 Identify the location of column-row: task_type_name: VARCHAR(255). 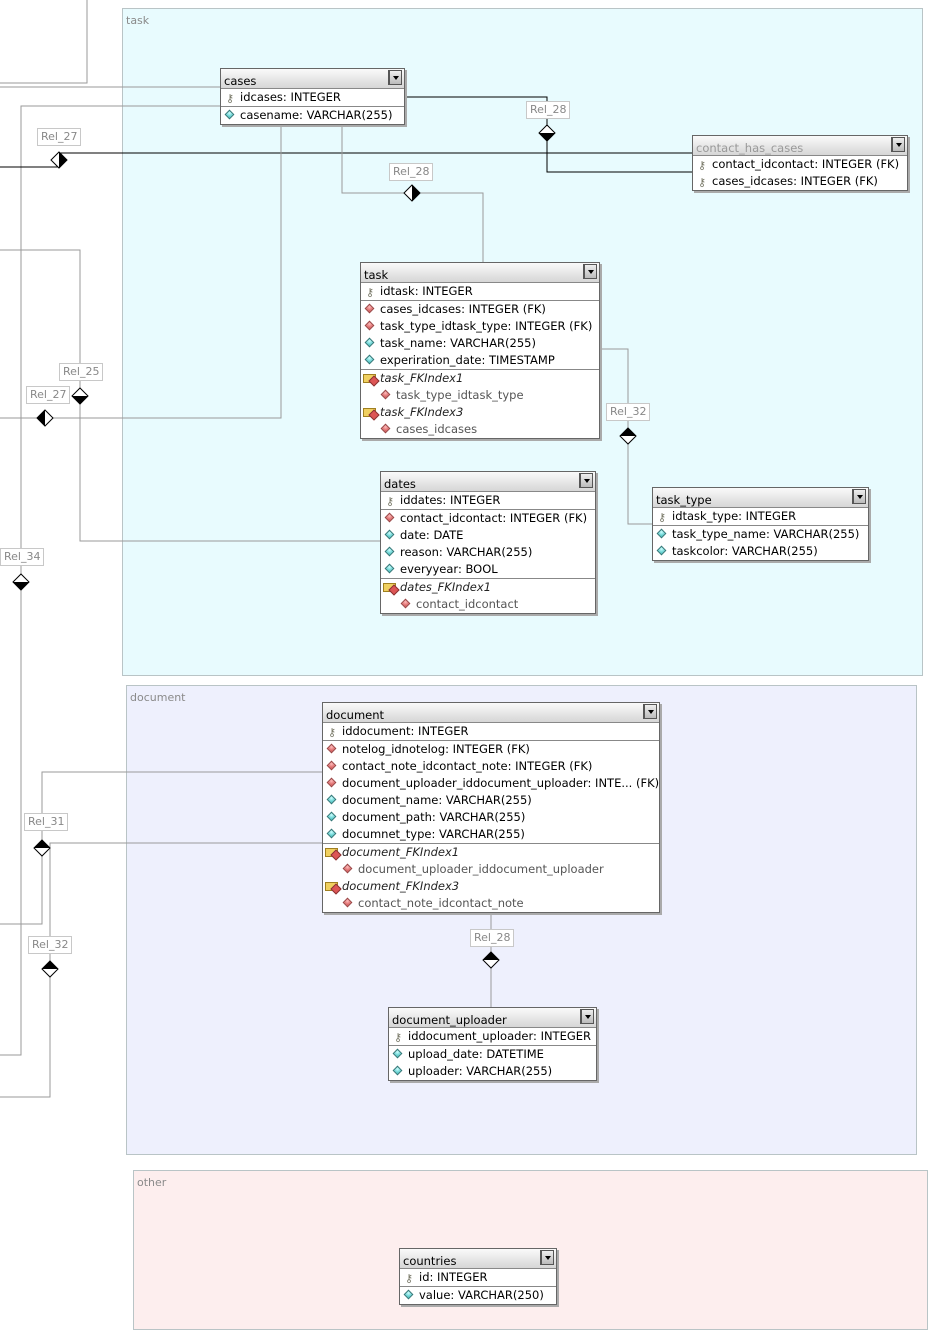
(760, 534).